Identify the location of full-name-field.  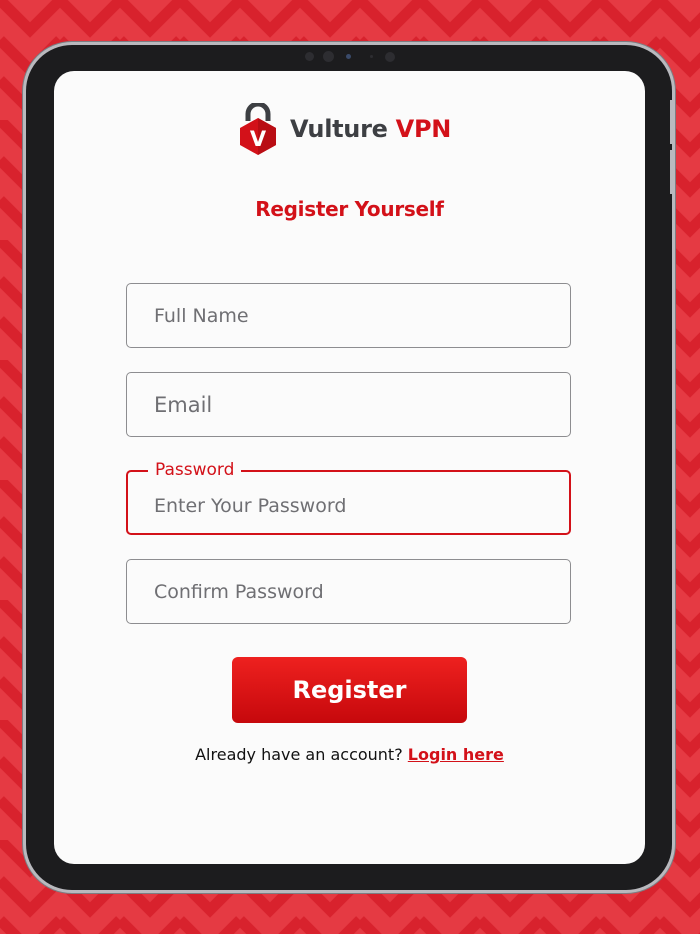
(348, 315).